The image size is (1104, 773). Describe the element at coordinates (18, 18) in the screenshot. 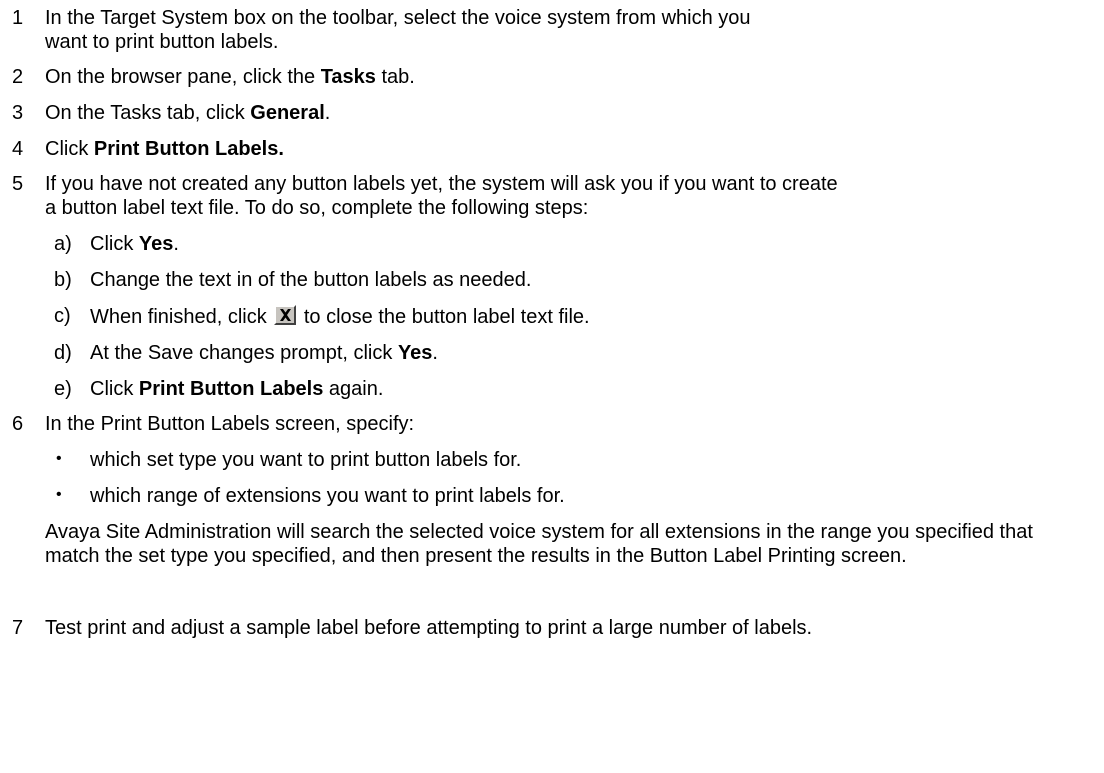

I see `step-number: 1` at that location.